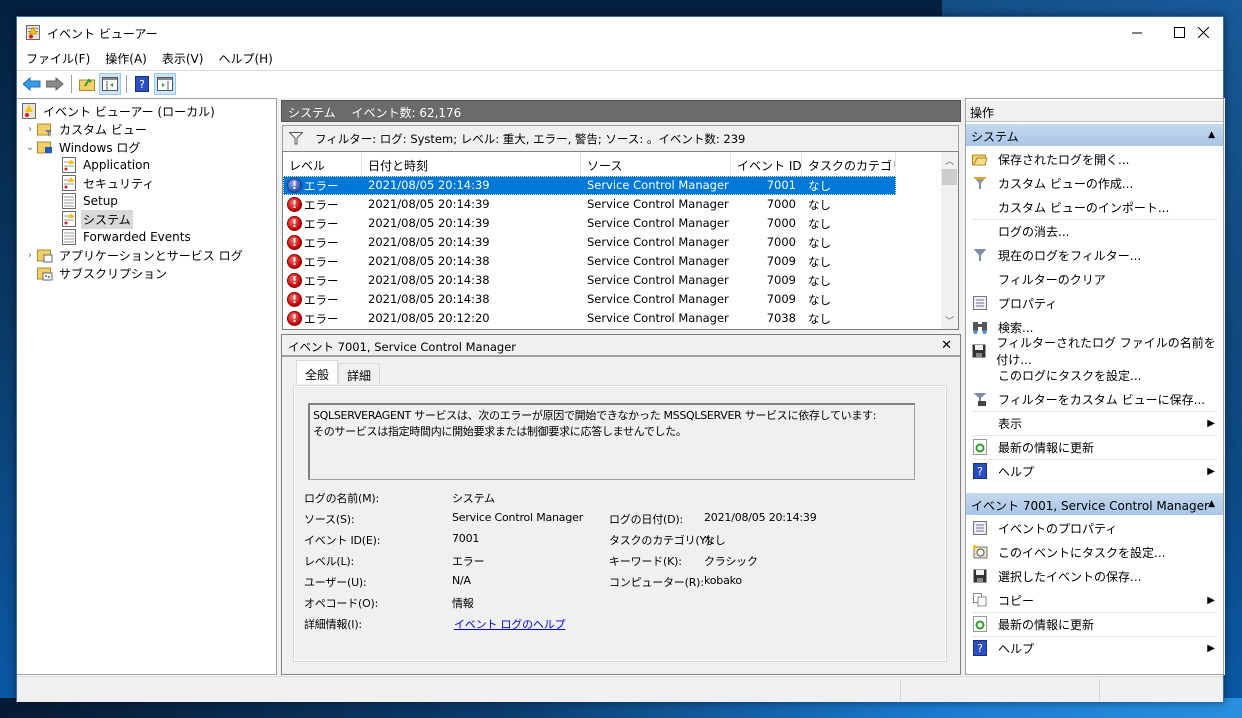 The width and height of the screenshot is (1242, 718). What do you see at coordinates (82, 147) in the screenshot?
I see `tree-item-windows-logs: ⌄ Windows ログ` at bounding box center [82, 147].